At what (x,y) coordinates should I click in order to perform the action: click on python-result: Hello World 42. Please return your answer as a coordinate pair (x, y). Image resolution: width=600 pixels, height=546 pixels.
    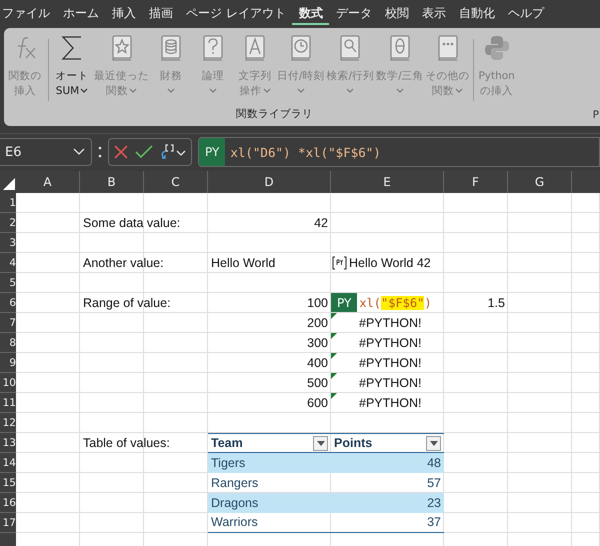
    Looking at the image, I should click on (390, 263).